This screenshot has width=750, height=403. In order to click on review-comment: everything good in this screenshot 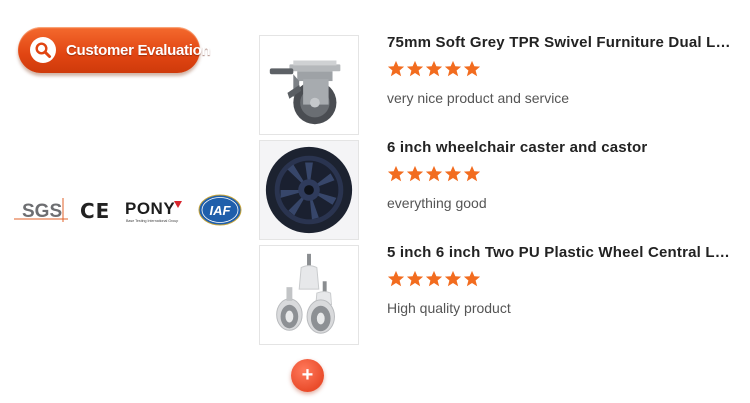, I will do `click(437, 203)`.